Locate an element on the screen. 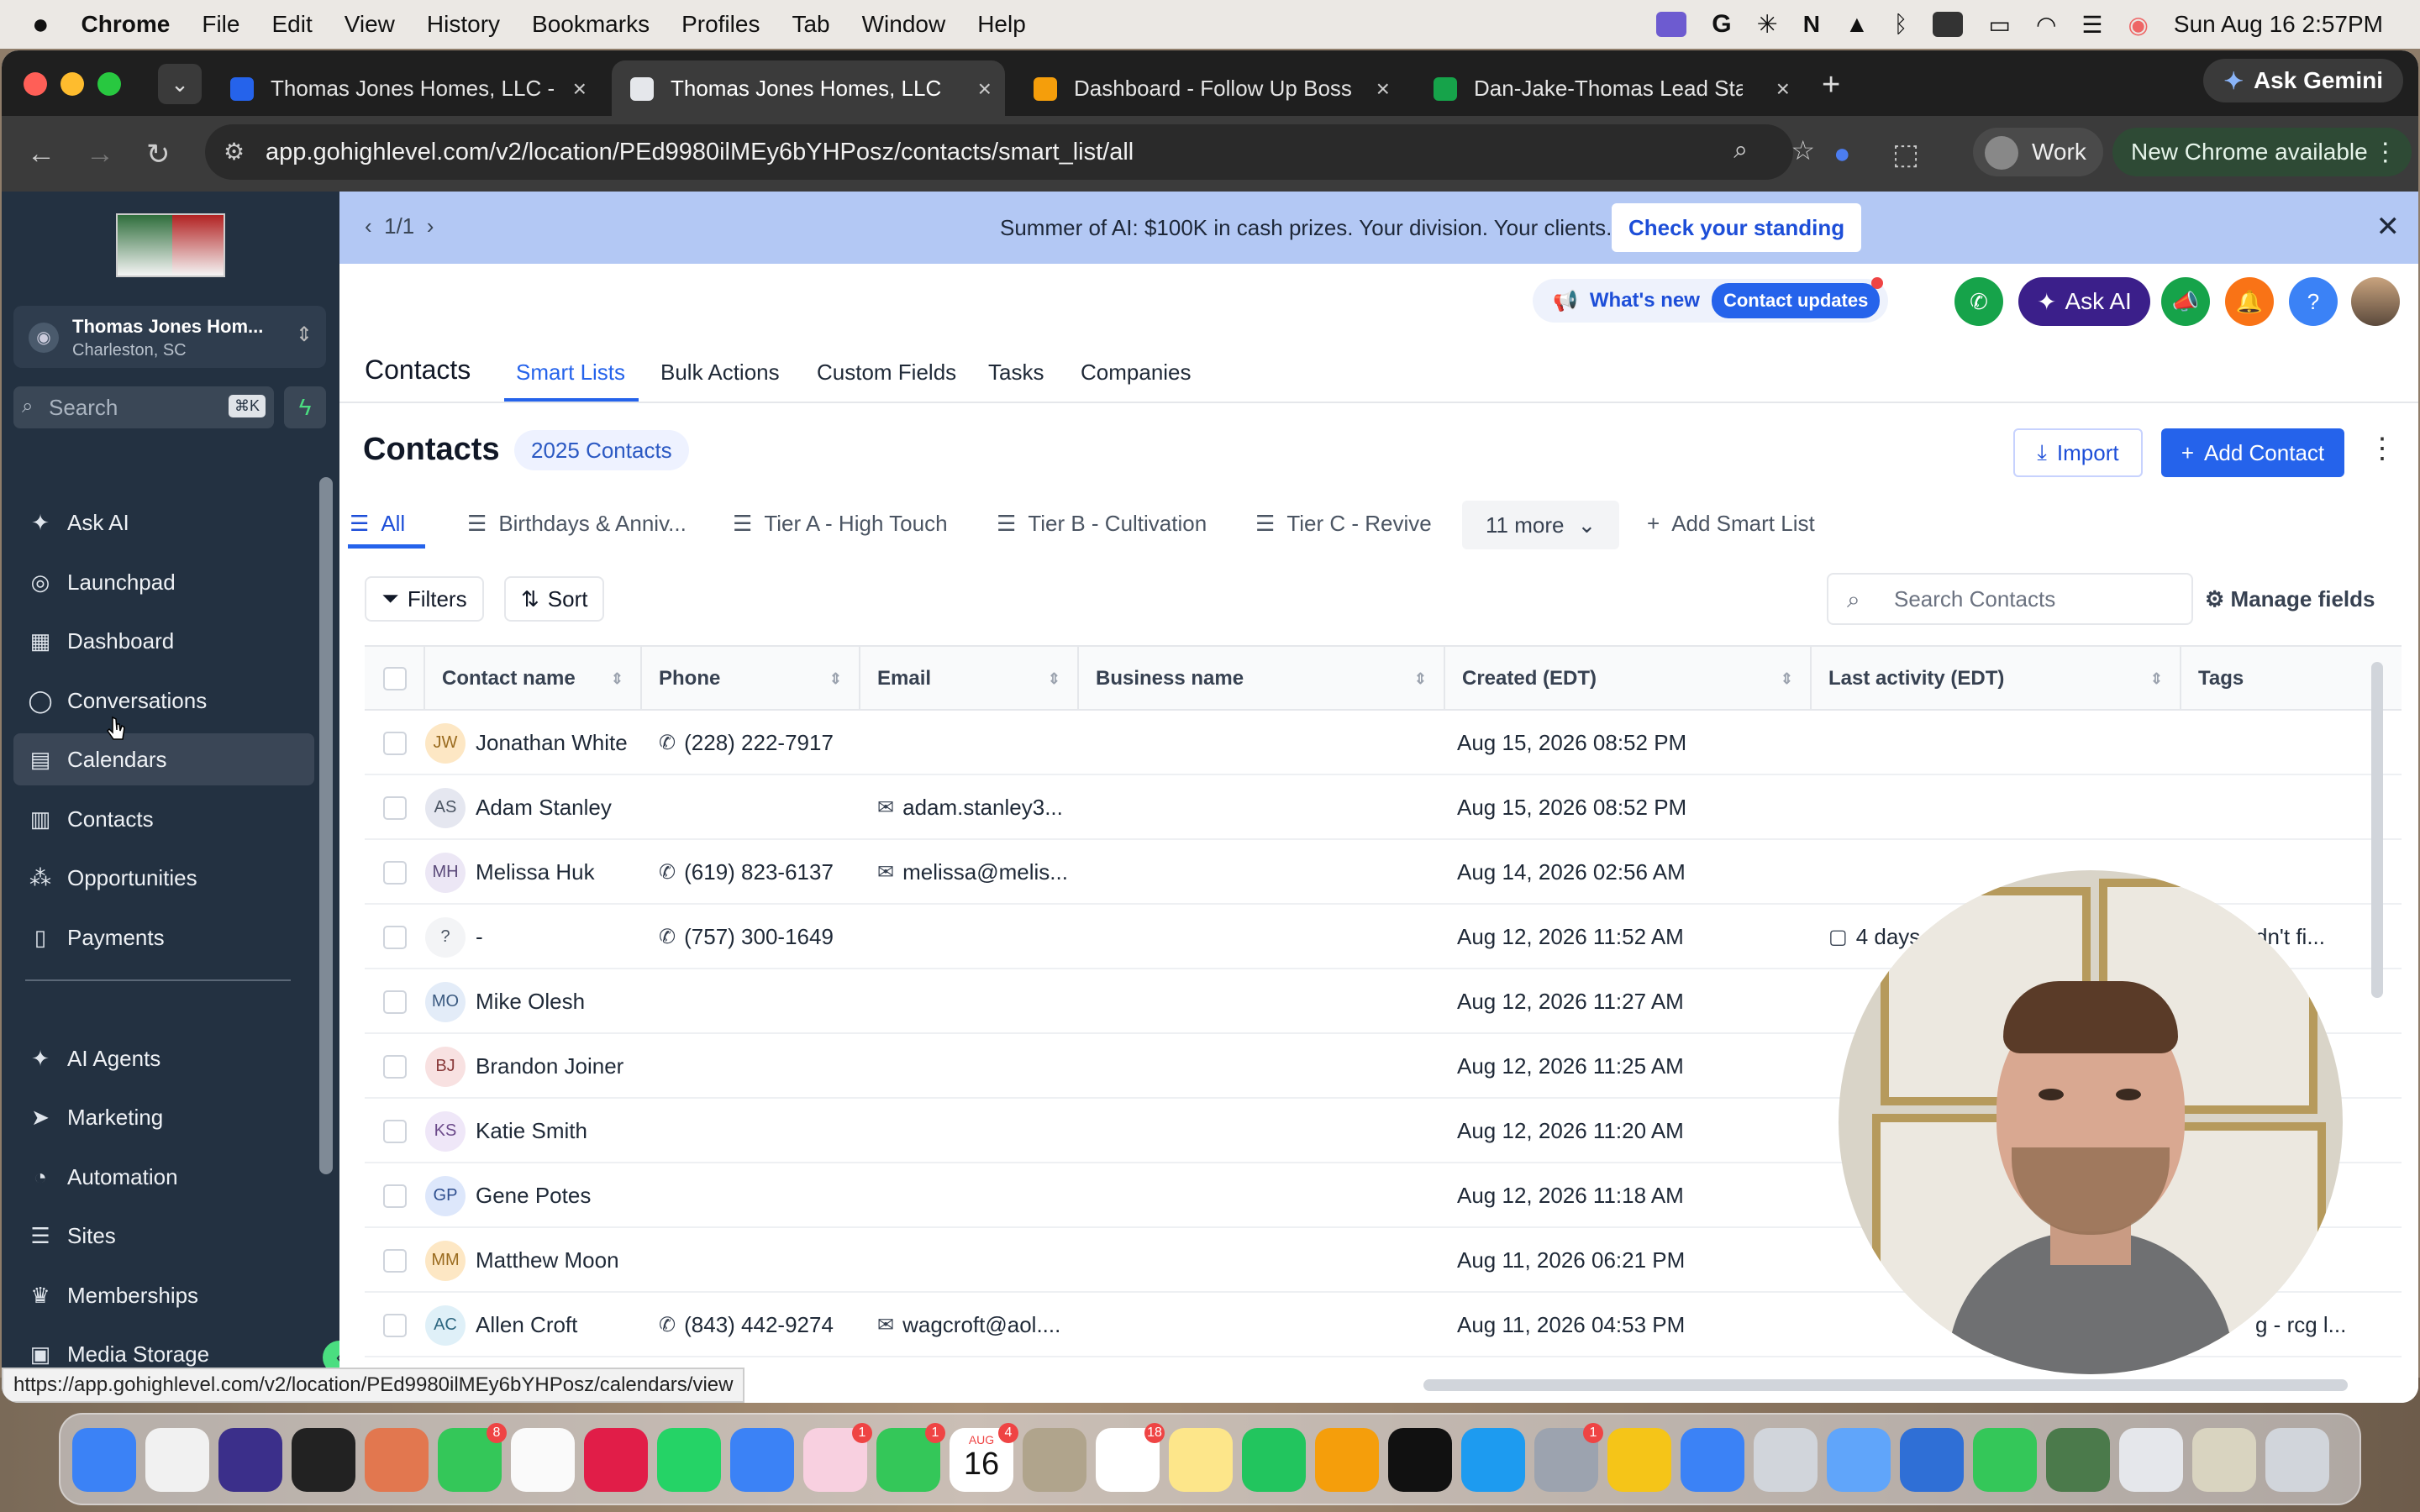 The image size is (2420, 1512). col-last-activity: Last activity (EDT) ⇕ is located at coordinates (1996, 679).